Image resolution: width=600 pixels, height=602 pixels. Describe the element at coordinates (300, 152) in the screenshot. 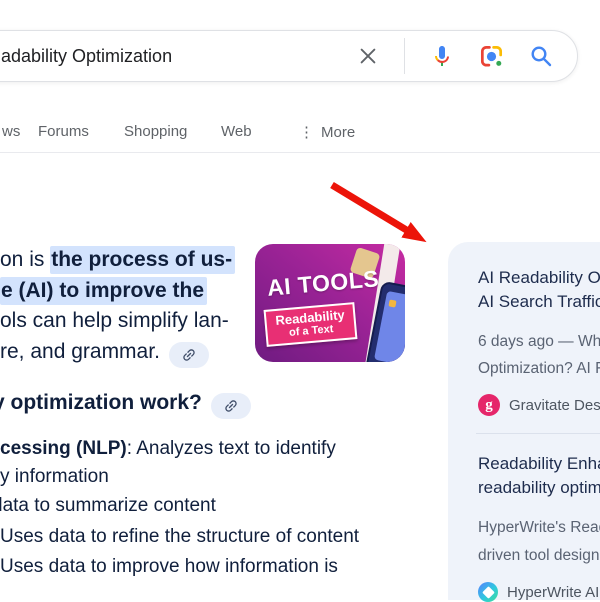

I see `tabs-divider` at that location.